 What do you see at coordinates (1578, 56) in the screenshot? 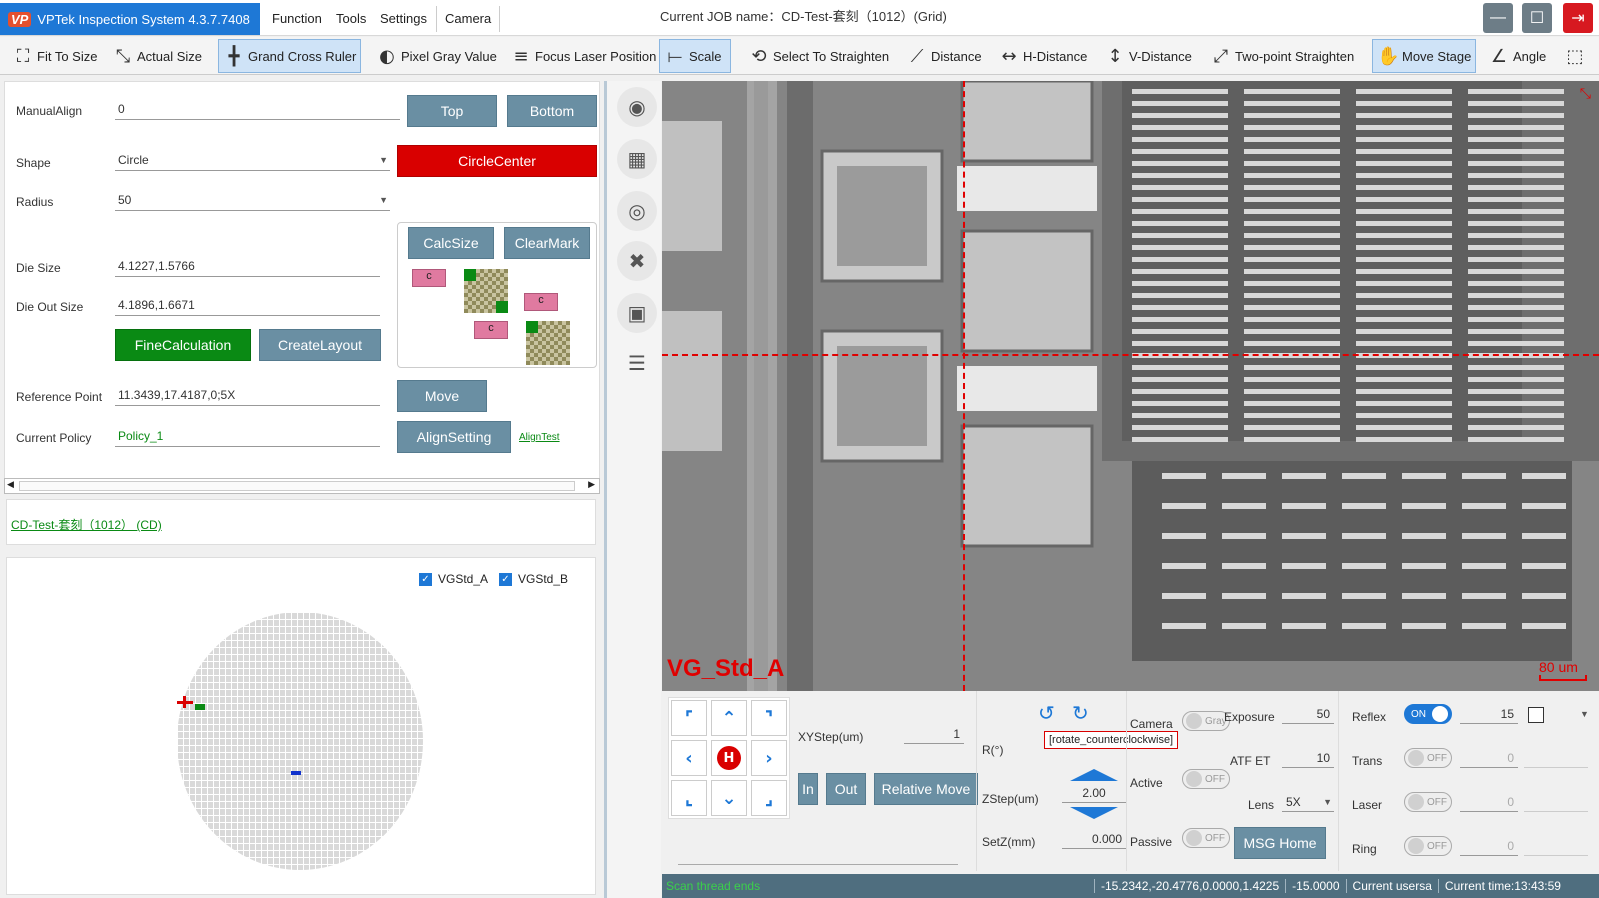
I see `more-tools-button: ⬚` at bounding box center [1578, 56].